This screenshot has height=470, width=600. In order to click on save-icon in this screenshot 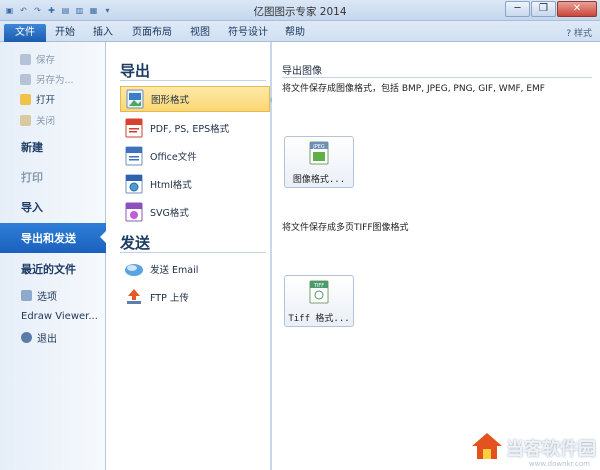, I will do `click(25, 59)`.